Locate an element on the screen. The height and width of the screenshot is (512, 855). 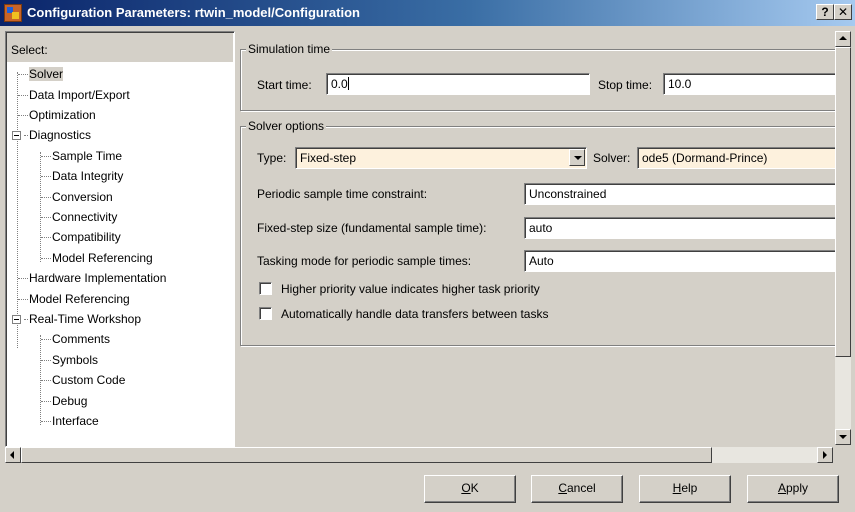
tree-item-compatibility: Compatibility is located at coordinates (81, 237).